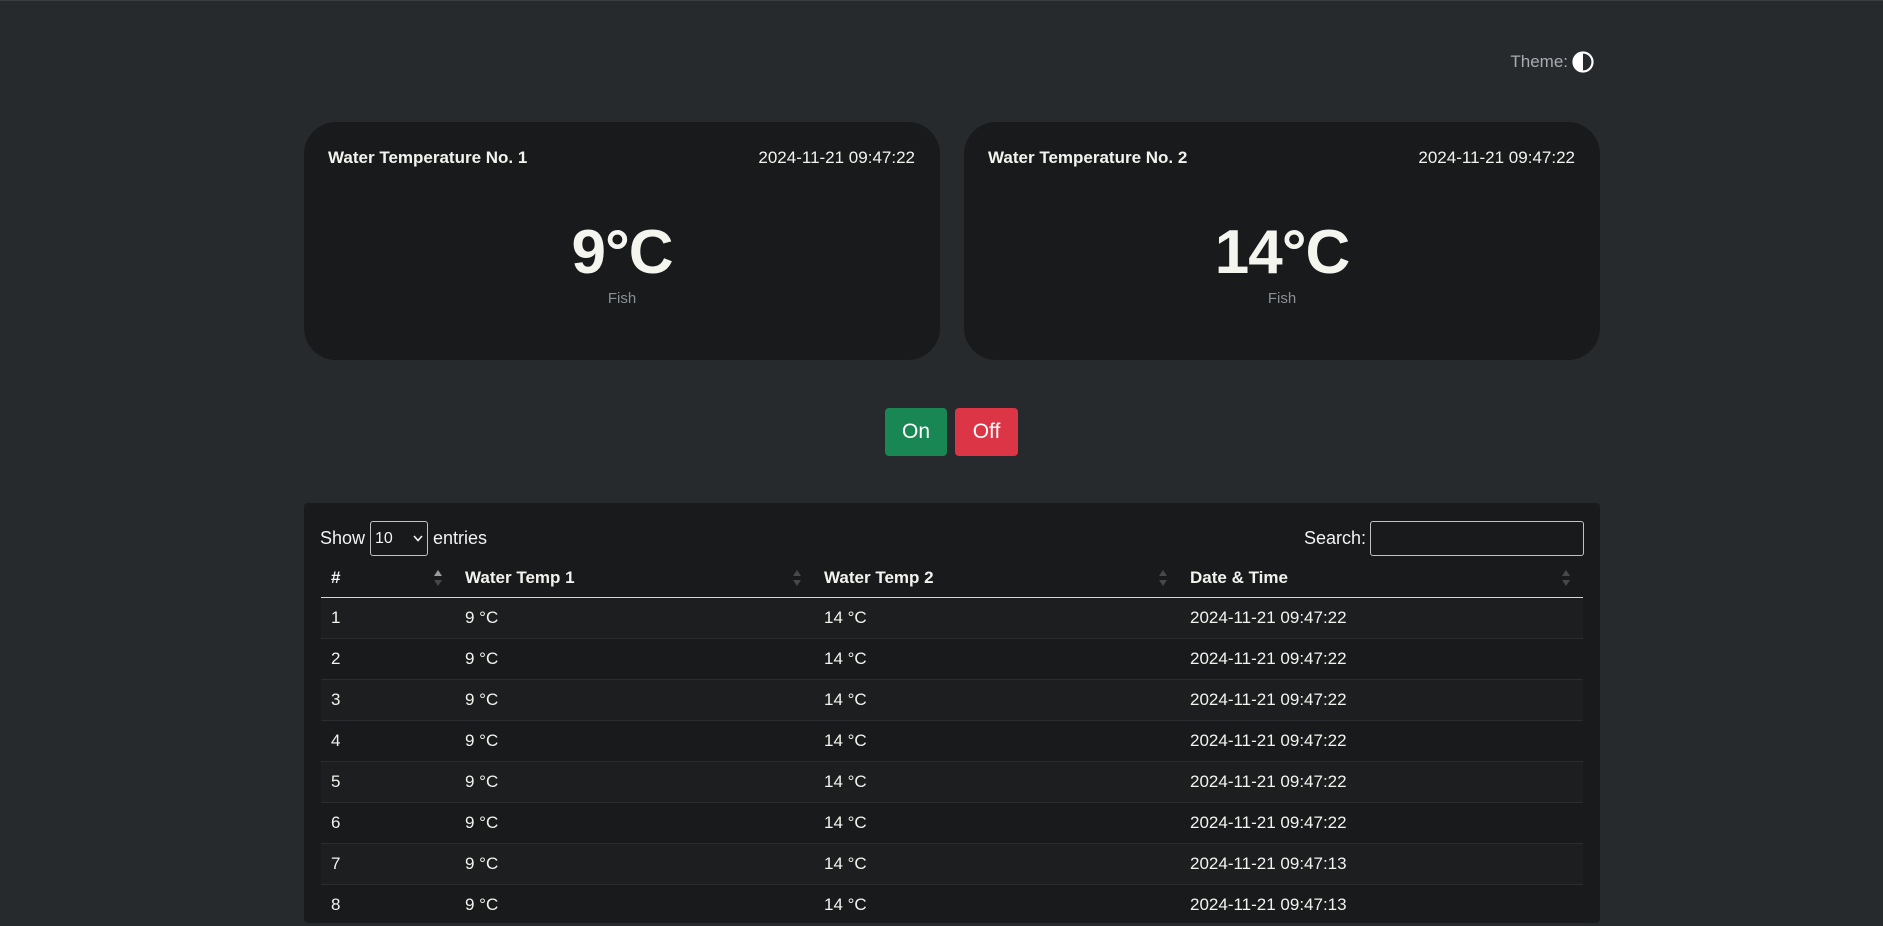 This screenshot has width=1883, height=926. Describe the element at coordinates (941, 0) in the screenshot. I see `top-border` at that location.